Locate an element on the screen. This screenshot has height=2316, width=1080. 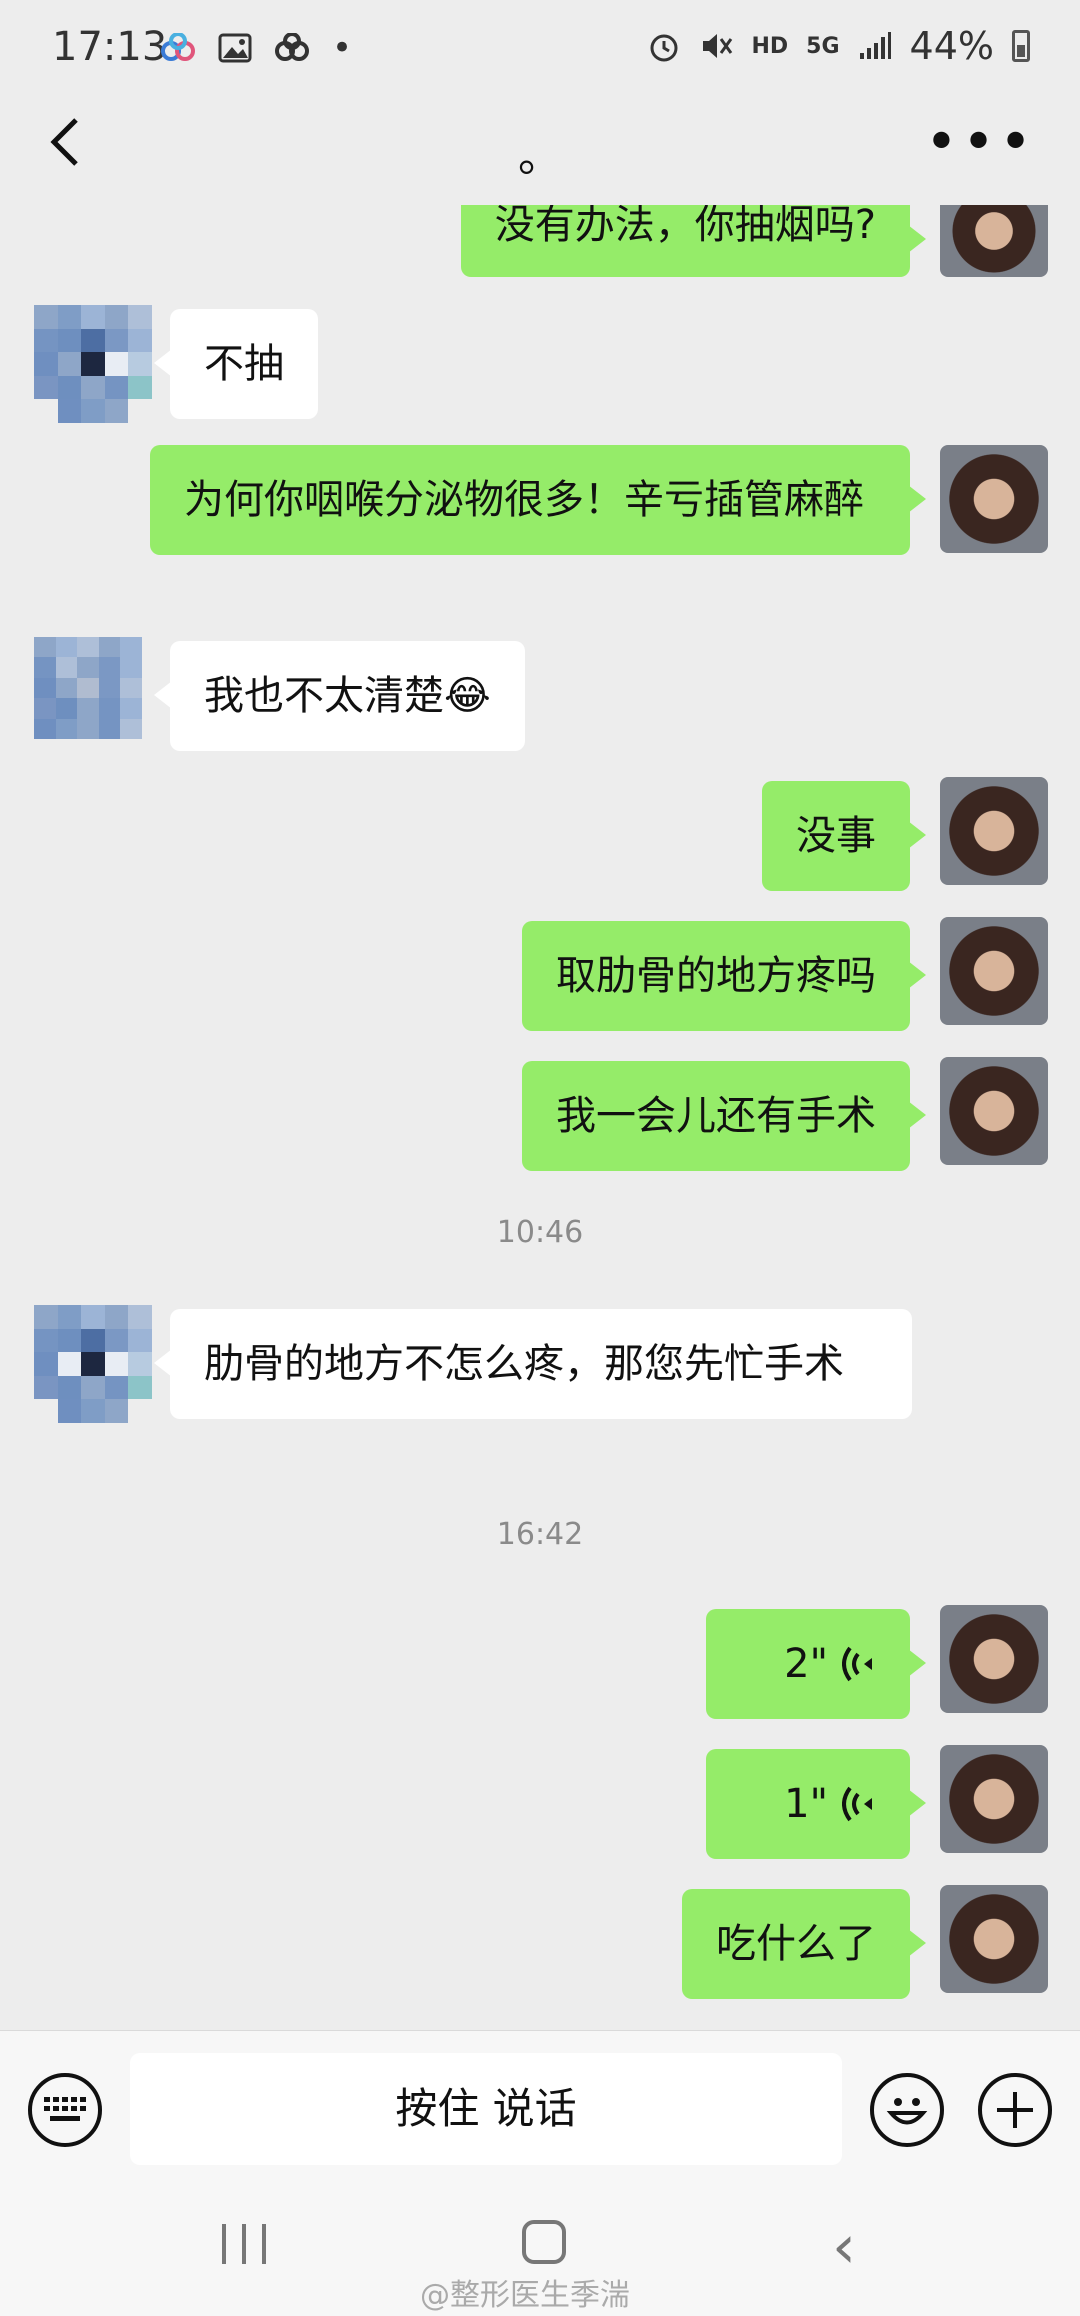
notification-icons: • is located at coordinates (256, 48).